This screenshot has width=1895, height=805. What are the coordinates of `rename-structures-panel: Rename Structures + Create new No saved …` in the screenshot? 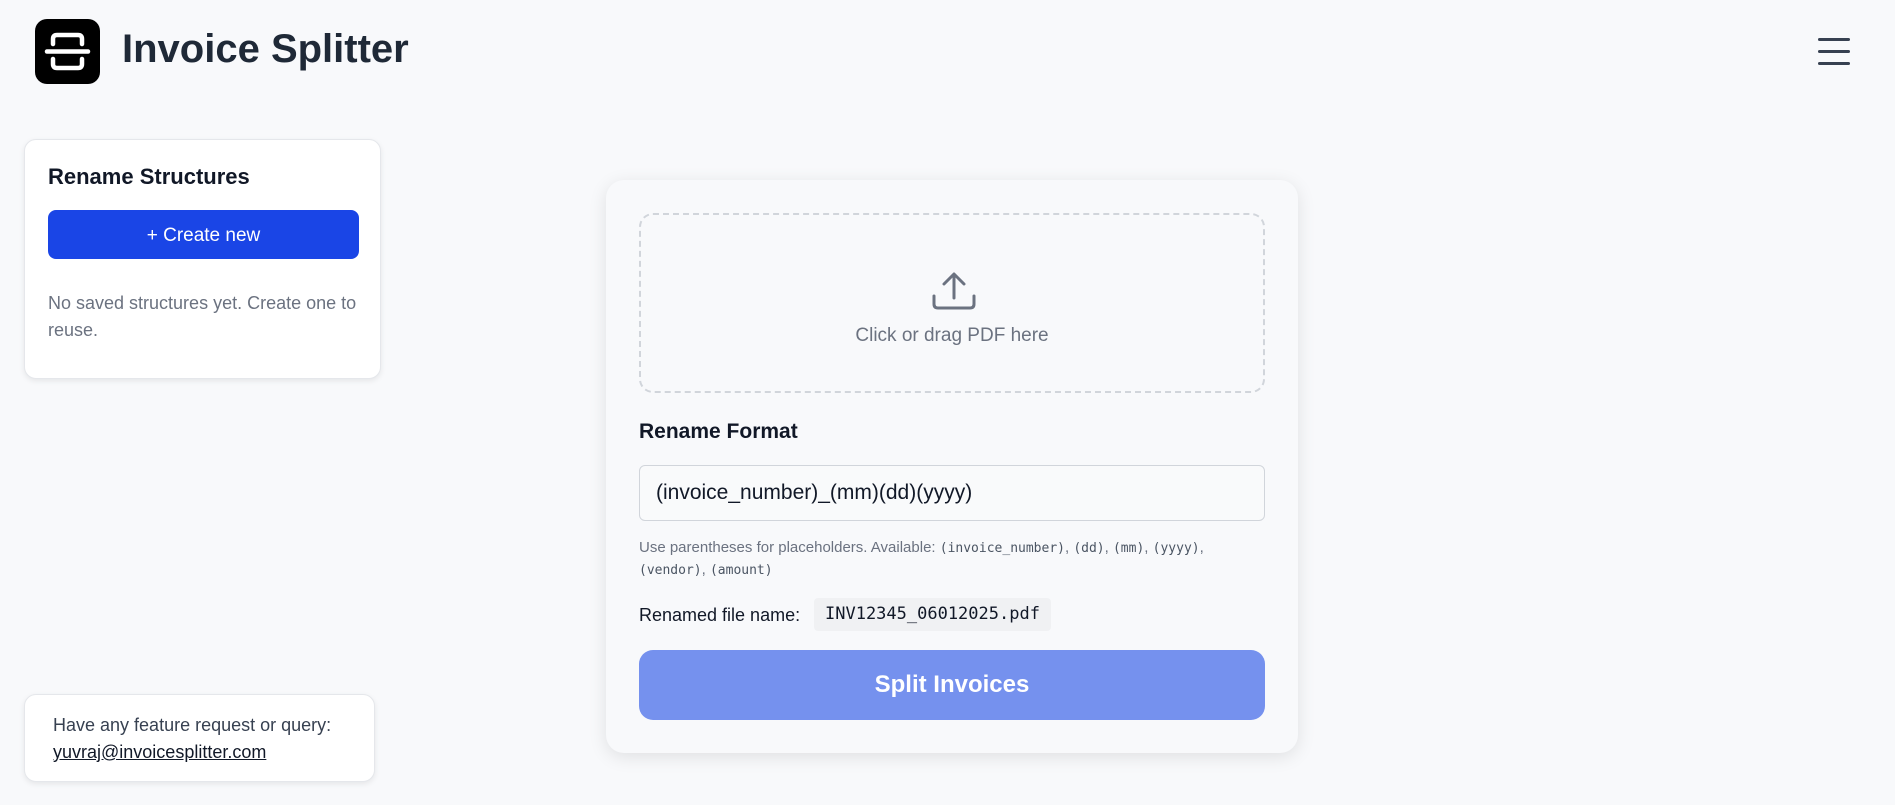 It's located at (202, 259).